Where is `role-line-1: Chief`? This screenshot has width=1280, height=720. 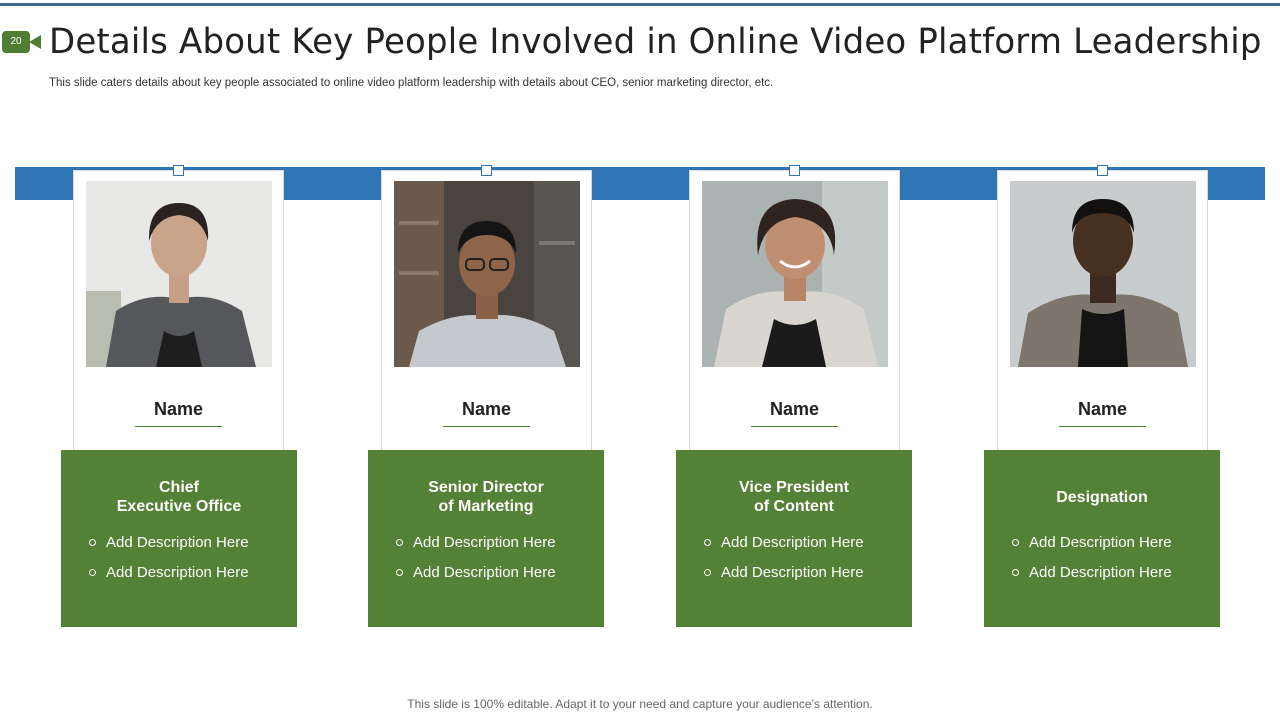
role-line-1: Chief is located at coordinates (179, 487).